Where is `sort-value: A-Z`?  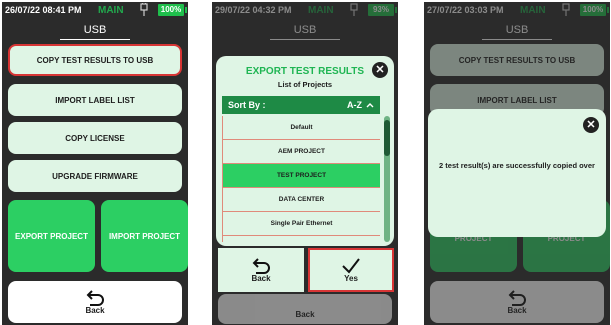 sort-value: A-Z is located at coordinates (354, 105).